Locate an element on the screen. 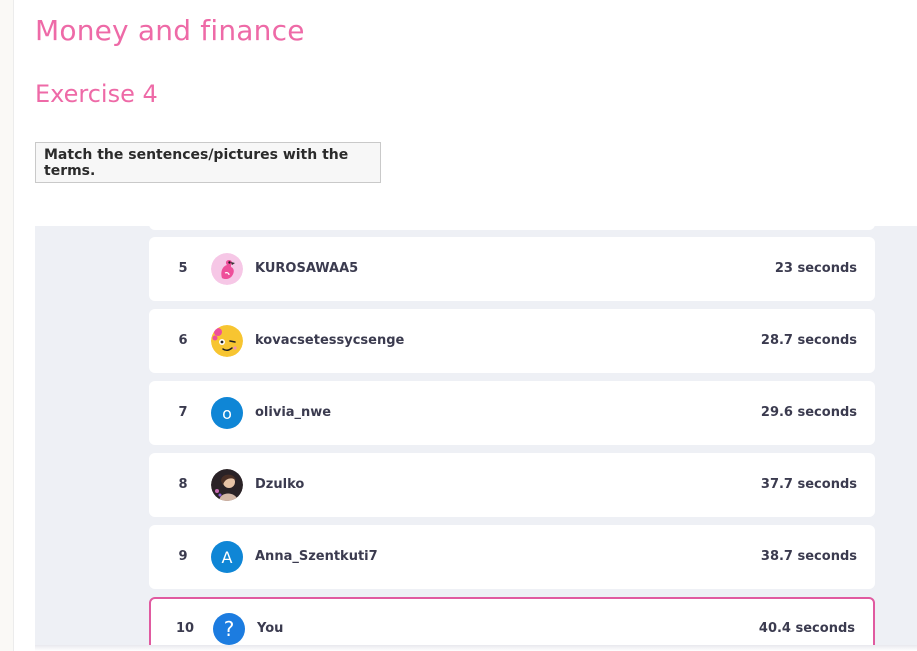 The width and height of the screenshot is (917, 651). leaderboard-row: 9 A Anna_Szentkuti7 38.7 seconds is located at coordinates (512, 557).